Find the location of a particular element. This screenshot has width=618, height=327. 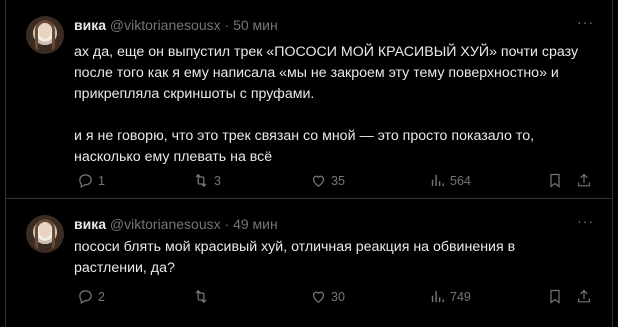

tweet-header: вика @viktorianesousx · 50 мин is located at coordinates (176, 25).